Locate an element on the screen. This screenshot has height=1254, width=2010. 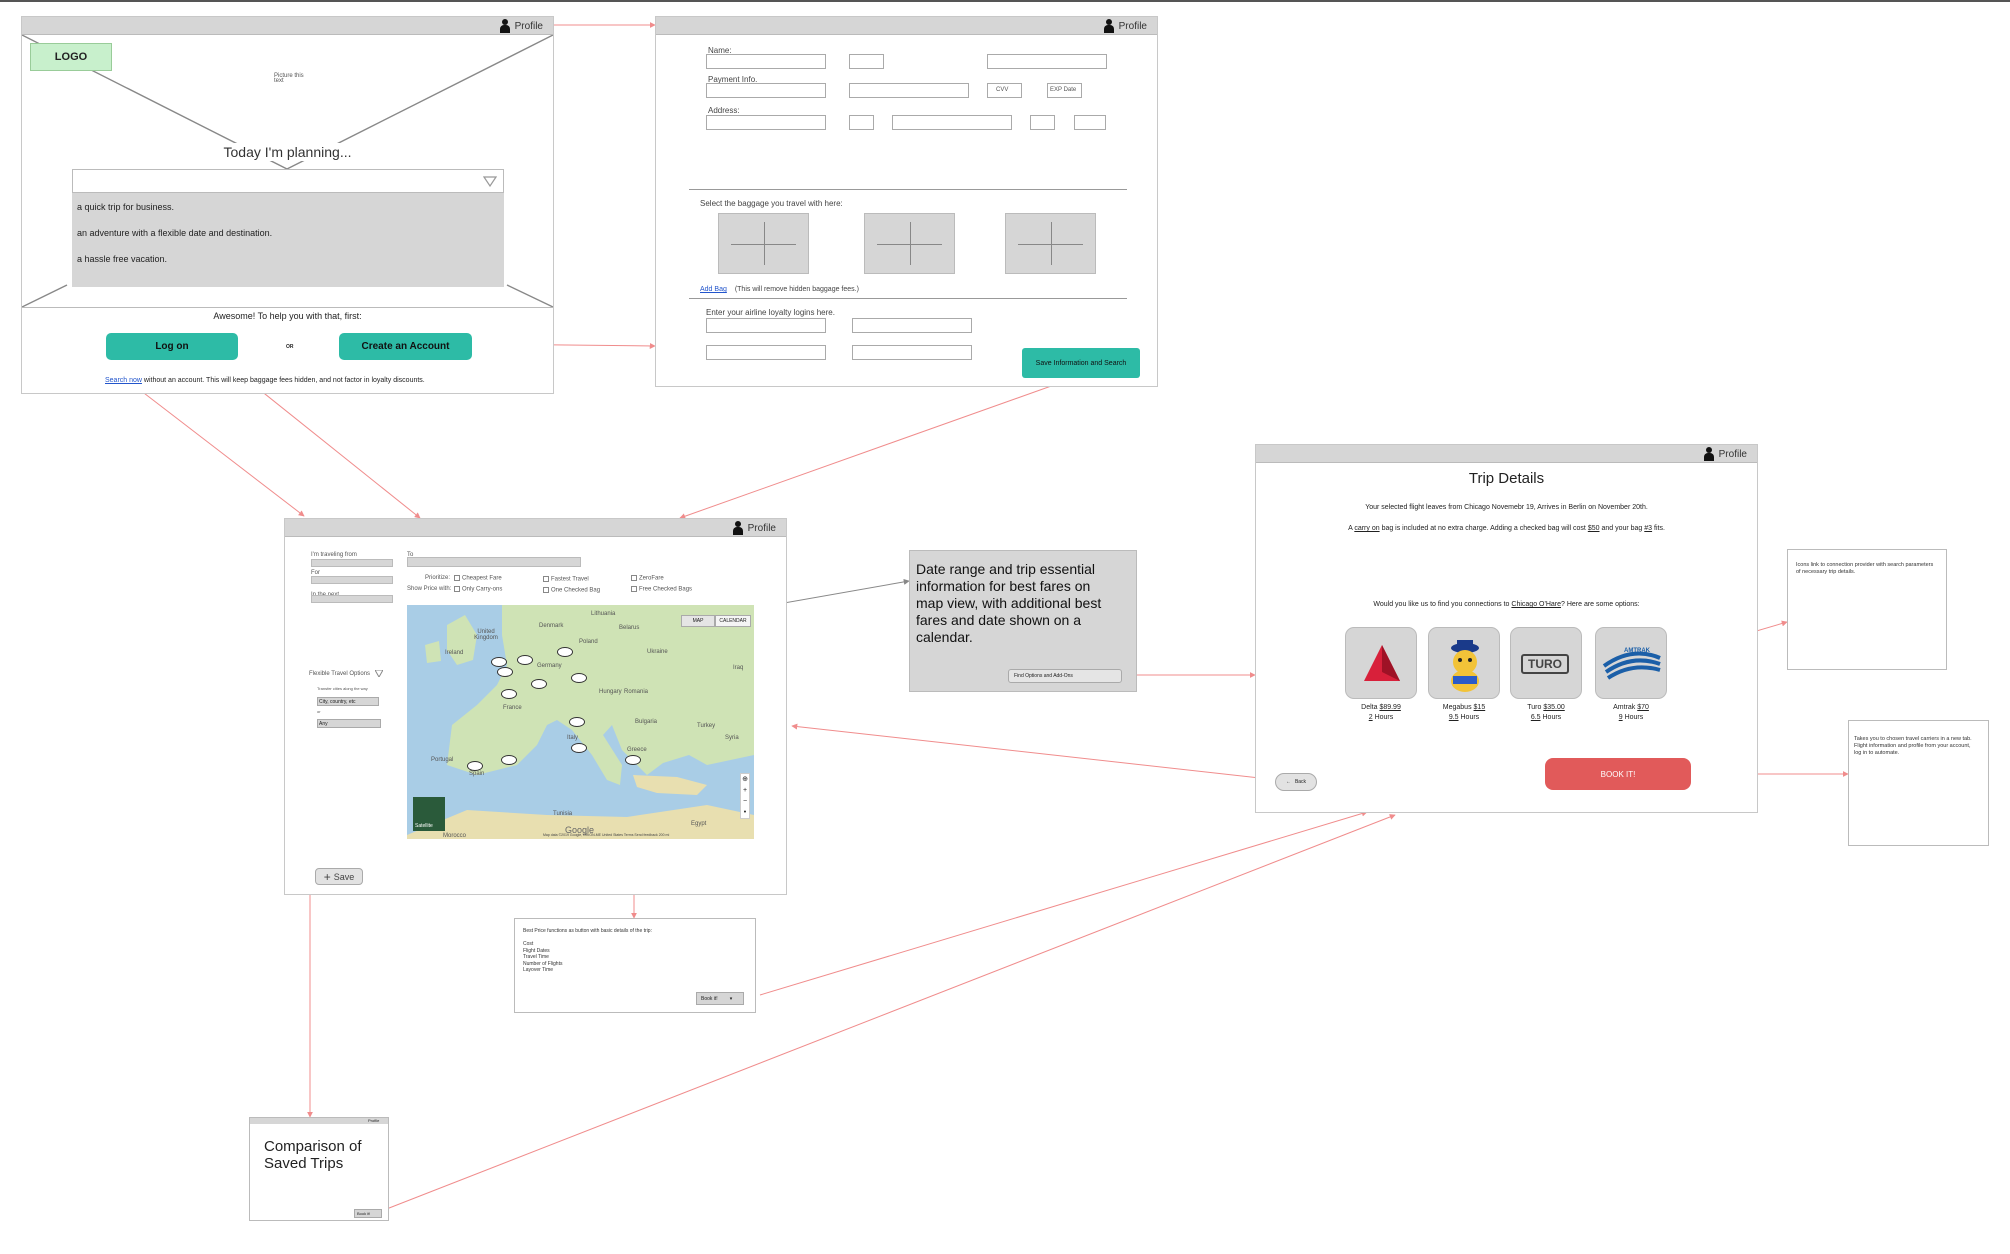
exp-date-field: EXP Date is located at coordinates (1064, 90).